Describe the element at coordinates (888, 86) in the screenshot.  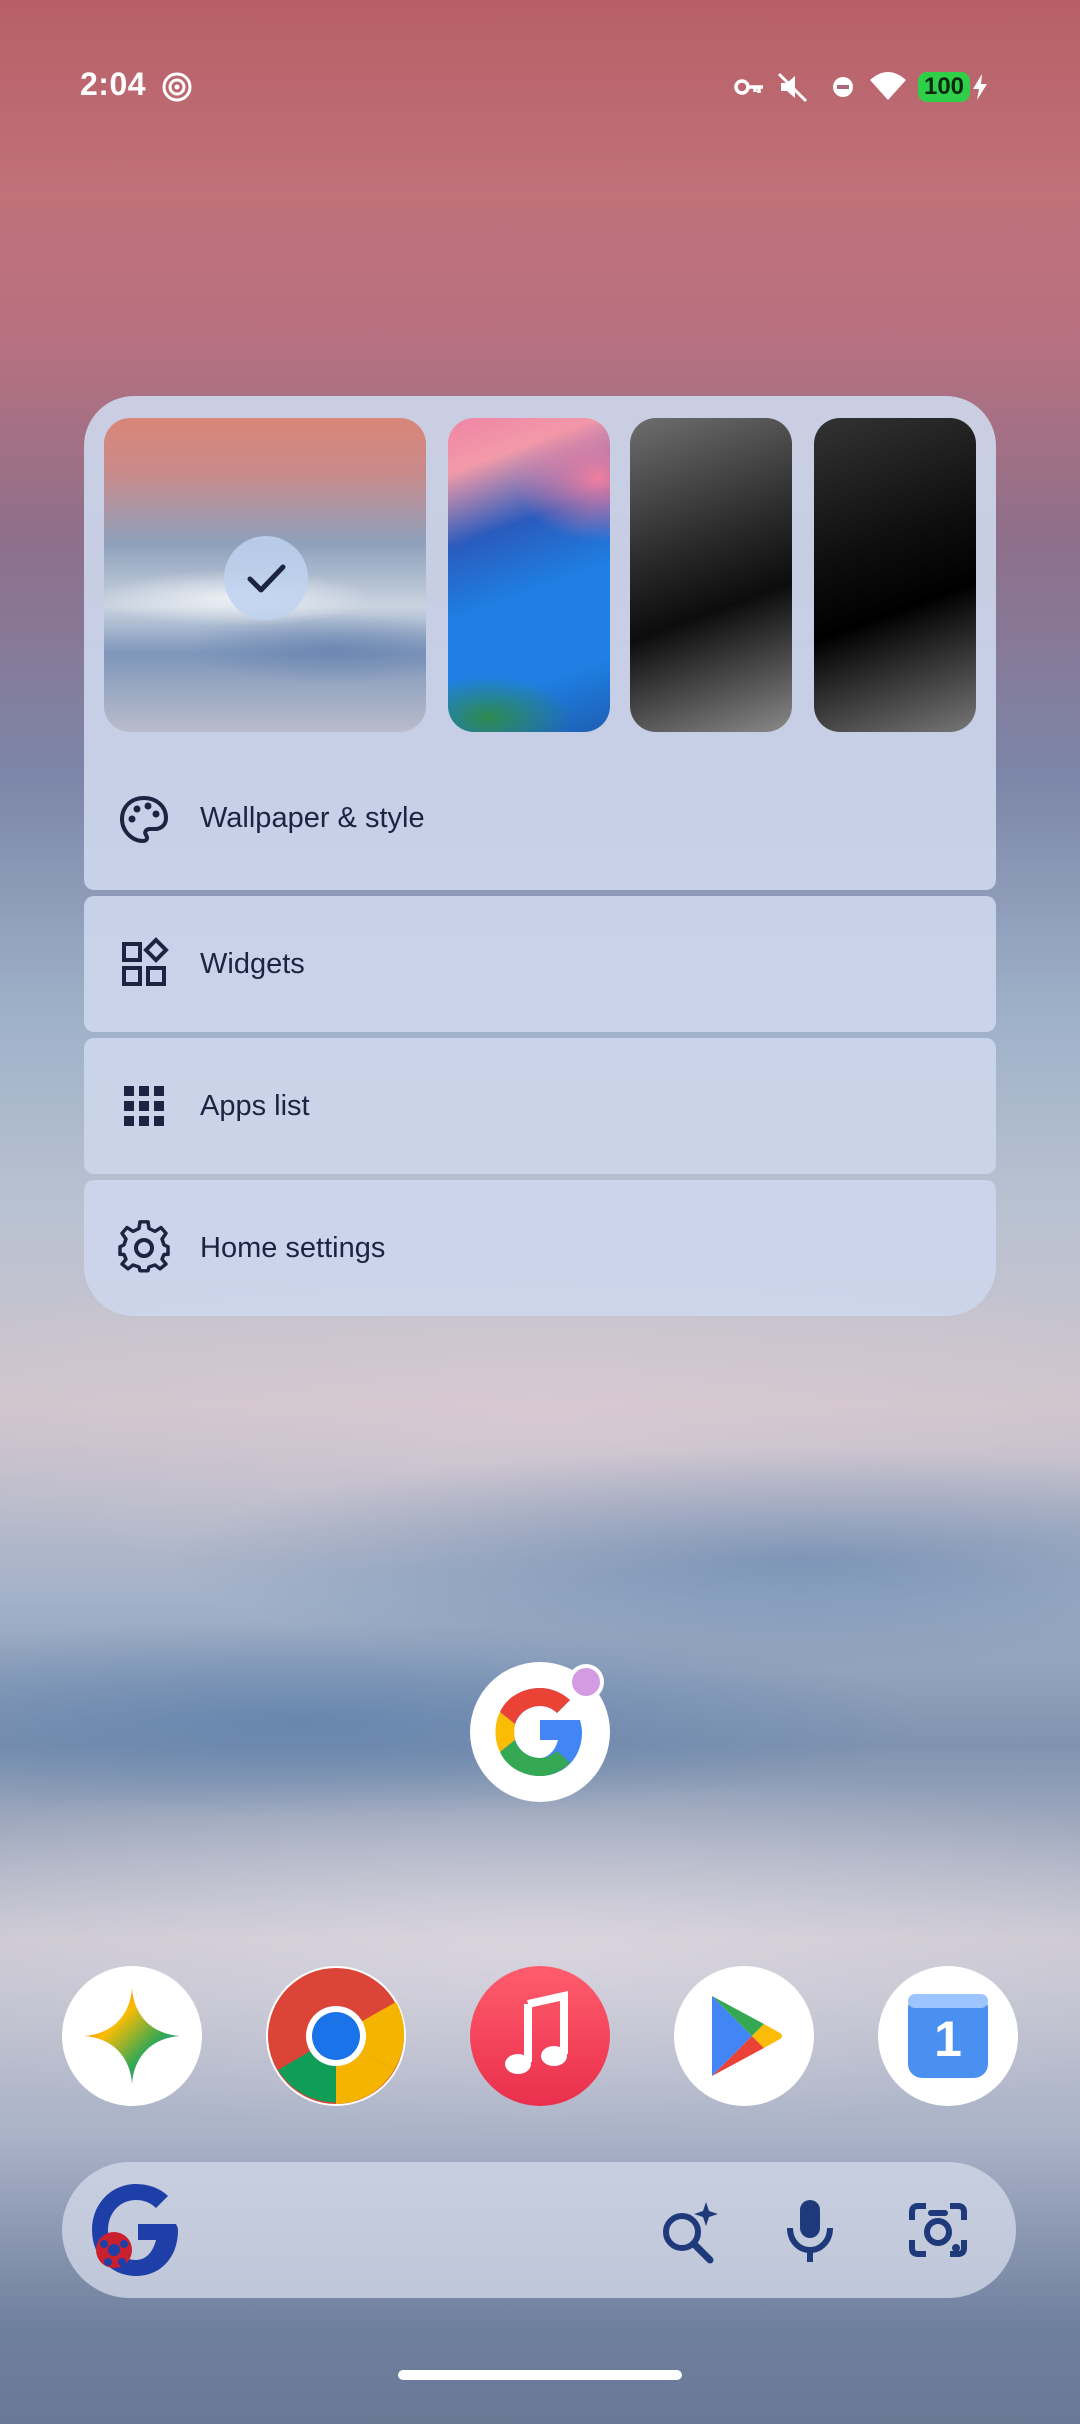
I see `wifi-icon` at that location.